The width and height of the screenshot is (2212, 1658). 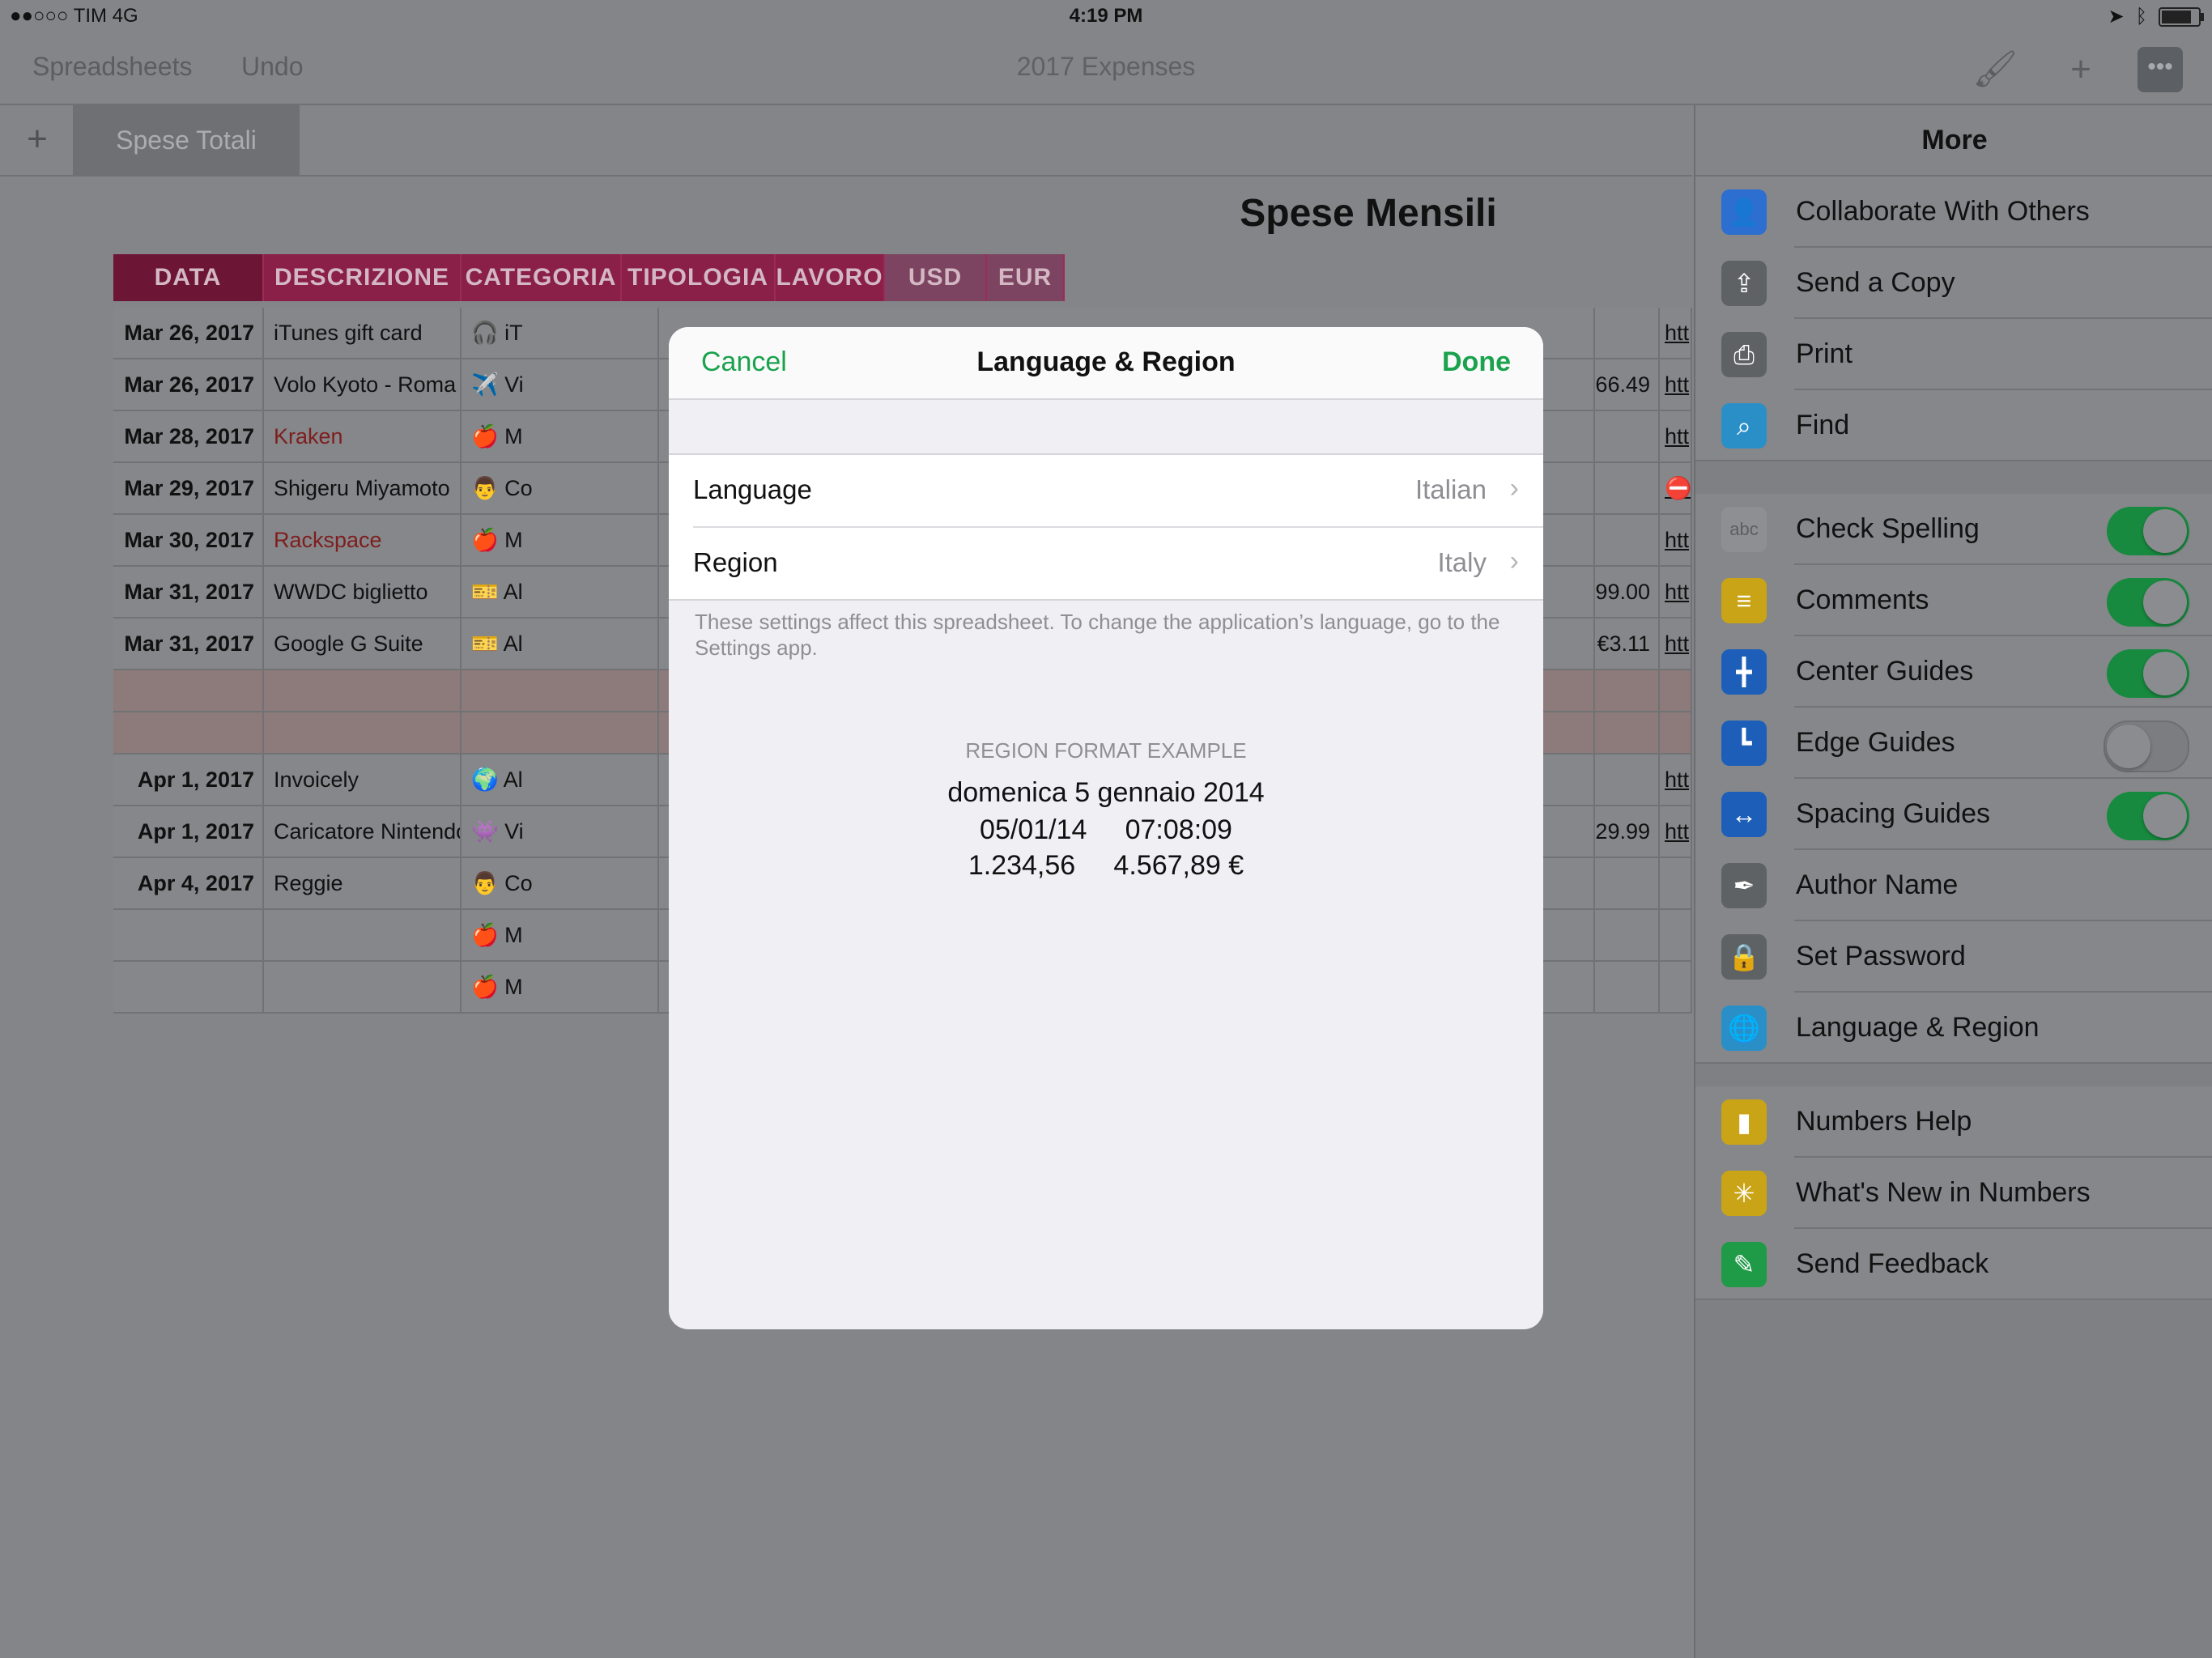 What do you see at coordinates (699, 277) in the screenshot?
I see `column-header: TIPOLOGIA` at bounding box center [699, 277].